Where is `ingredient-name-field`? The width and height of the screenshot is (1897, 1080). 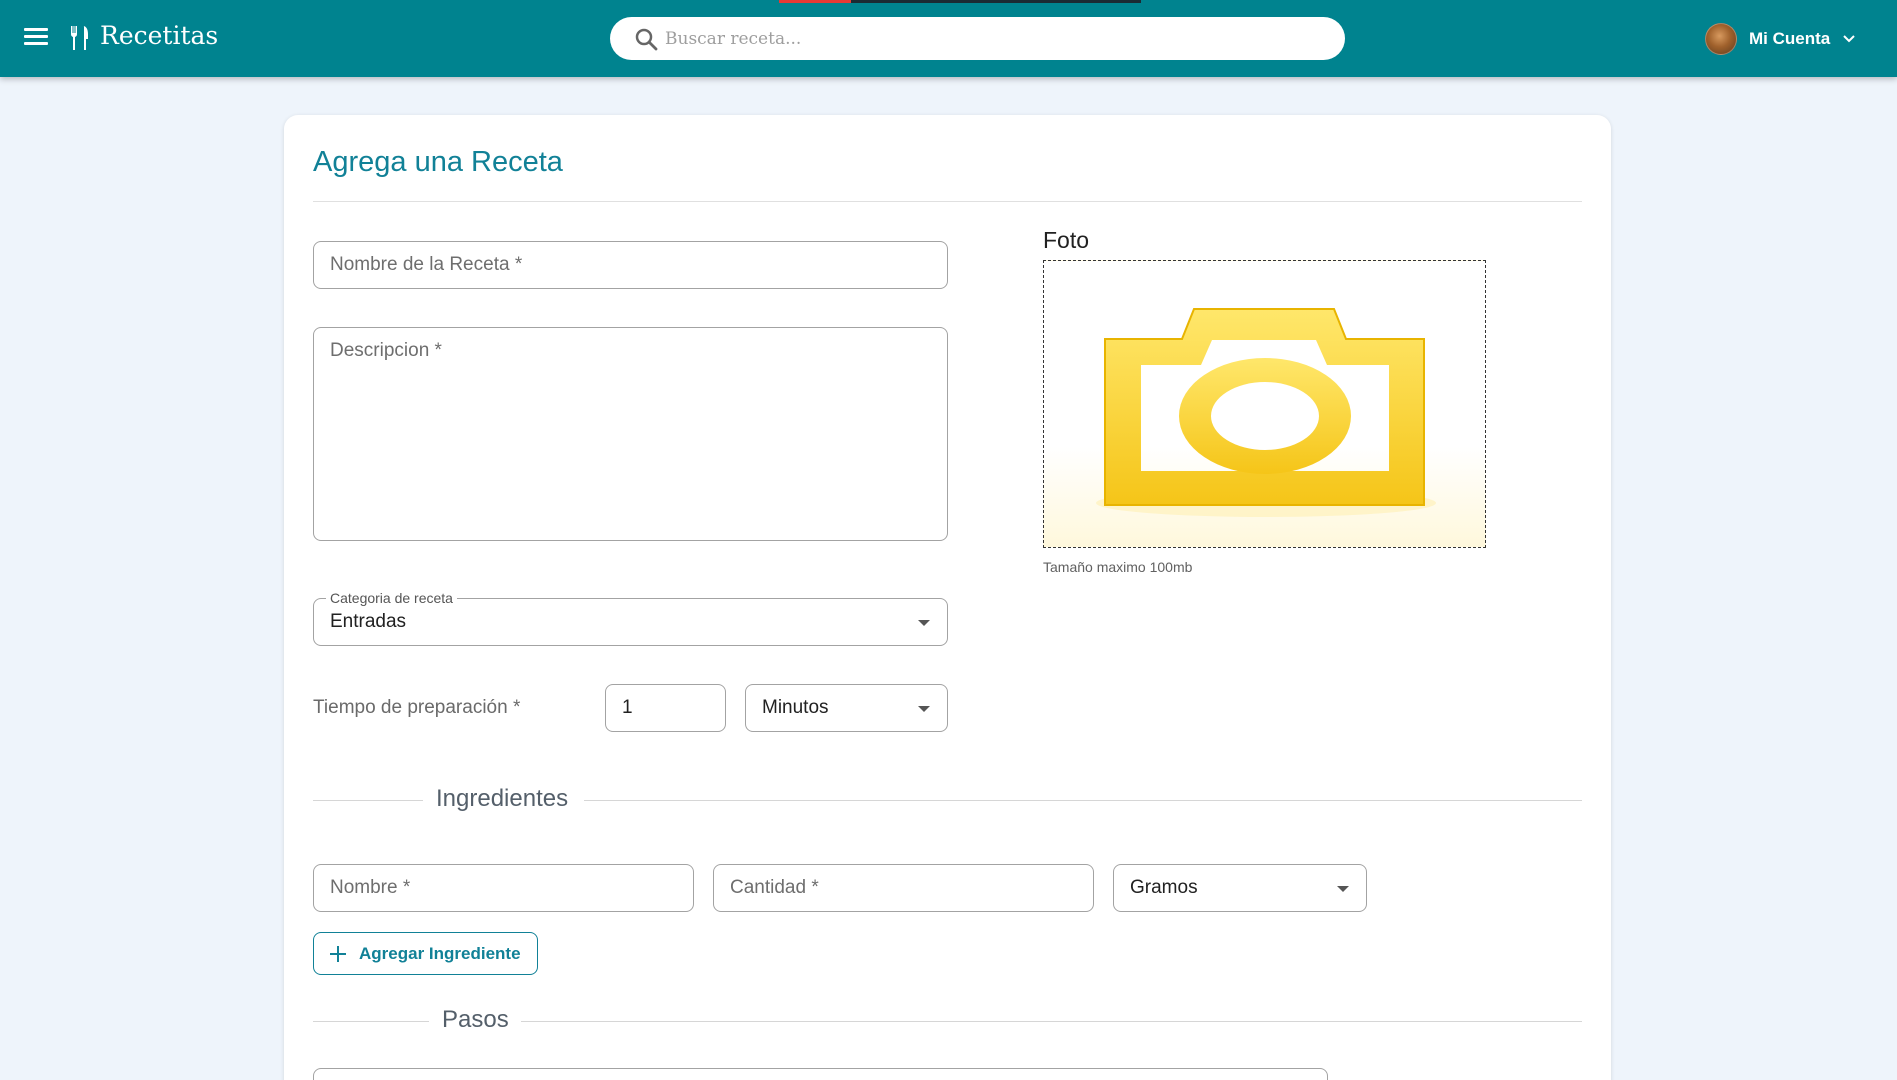 ingredient-name-field is located at coordinates (503, 888).